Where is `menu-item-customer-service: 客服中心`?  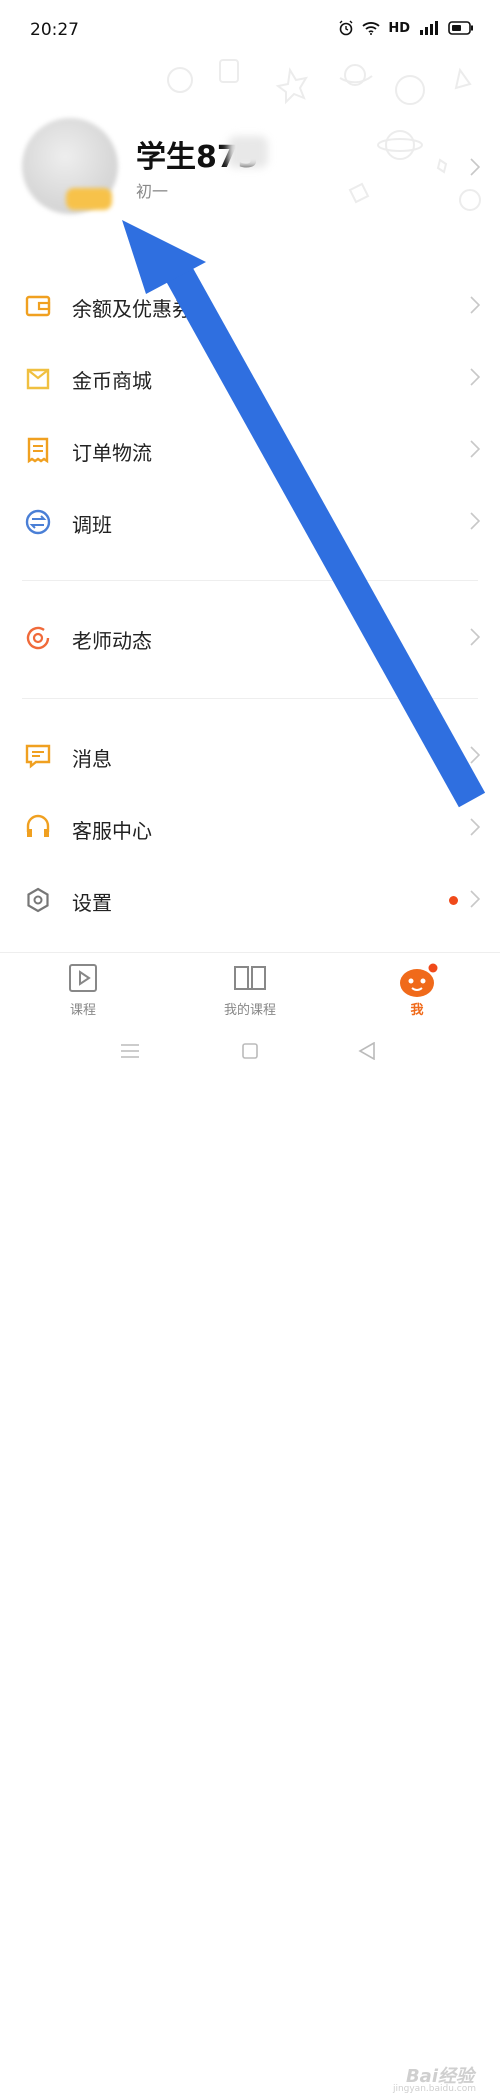
menu-item-customer-service: 客服中心 is located at coordinates (250, 828).